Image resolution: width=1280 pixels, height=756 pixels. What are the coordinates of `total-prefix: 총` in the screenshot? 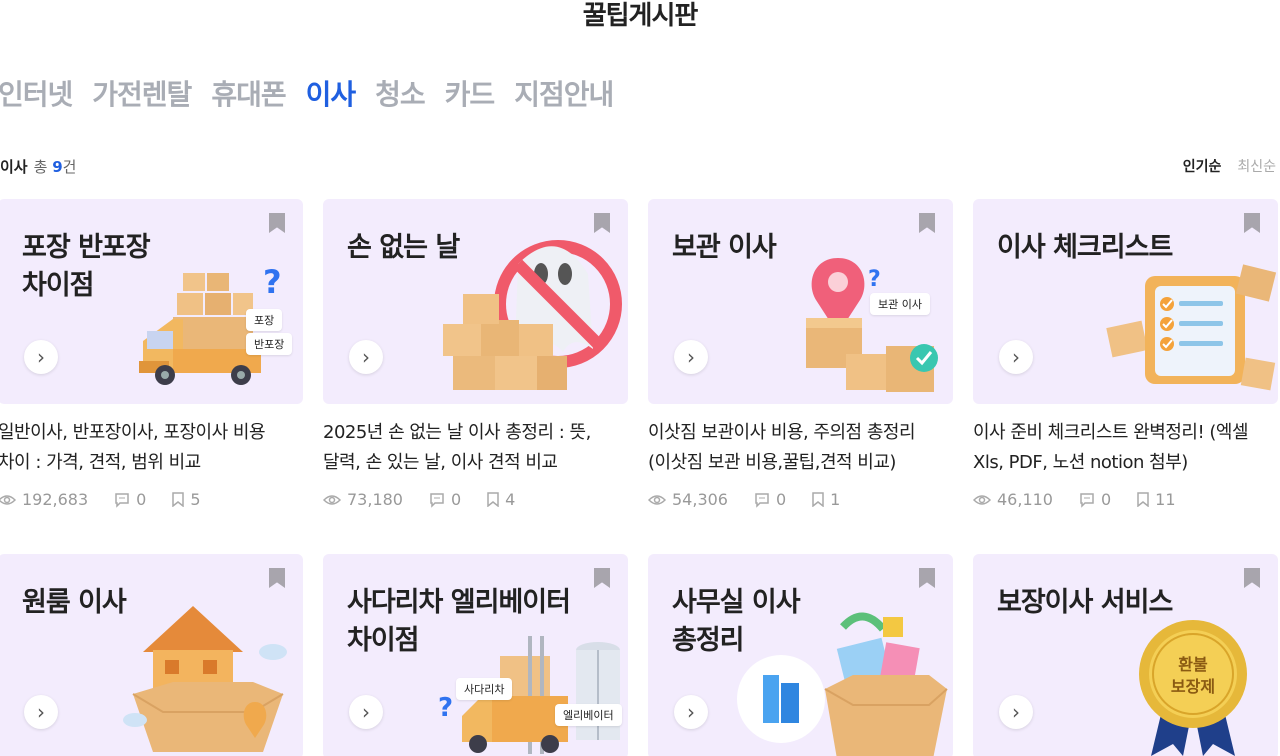 It's located at (40, 167).